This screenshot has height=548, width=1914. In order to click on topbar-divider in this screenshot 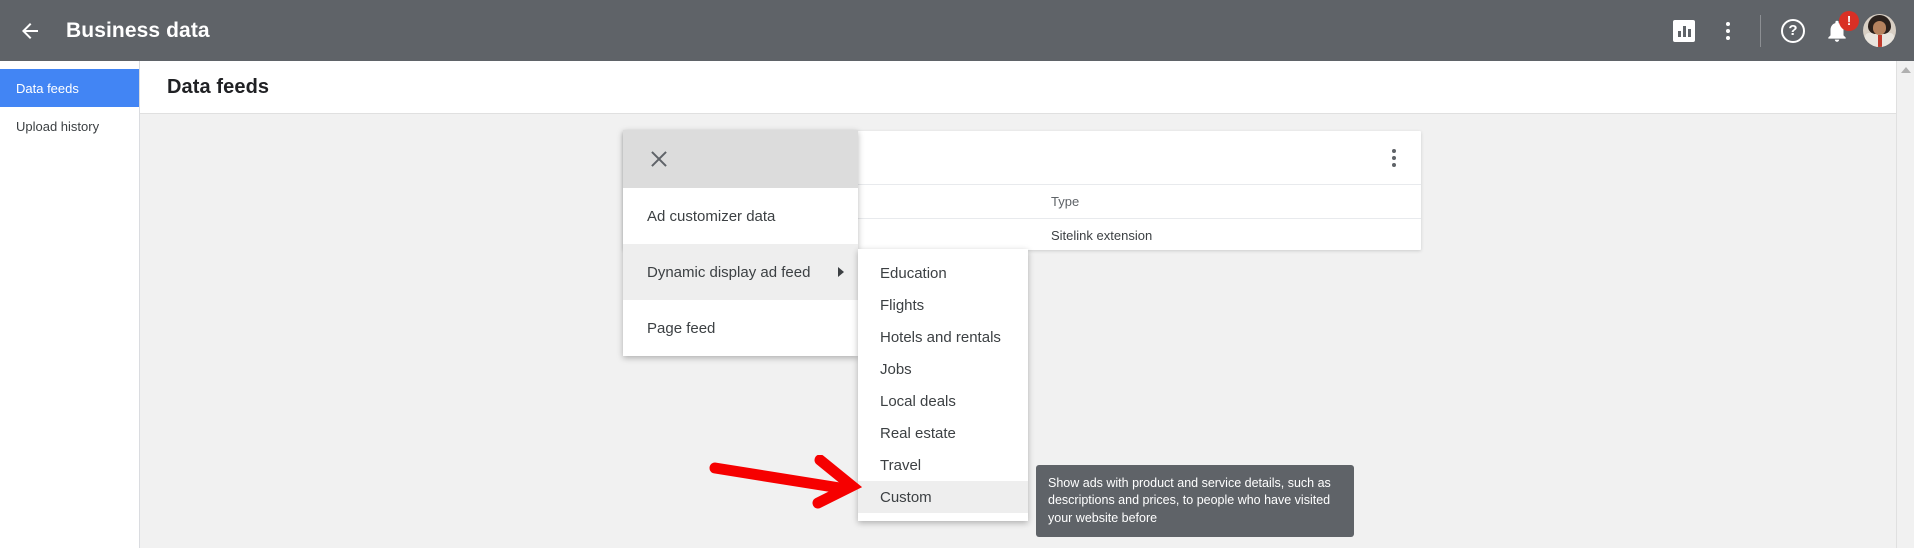, I will do `click(1760, 30)`.